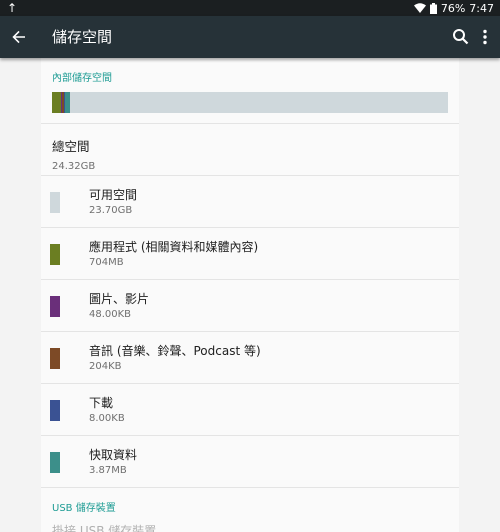  What do you see at coordinates (12, 8) in the screenshot?
I see `upload-icon: ↑` at bounding box center [12, 8].